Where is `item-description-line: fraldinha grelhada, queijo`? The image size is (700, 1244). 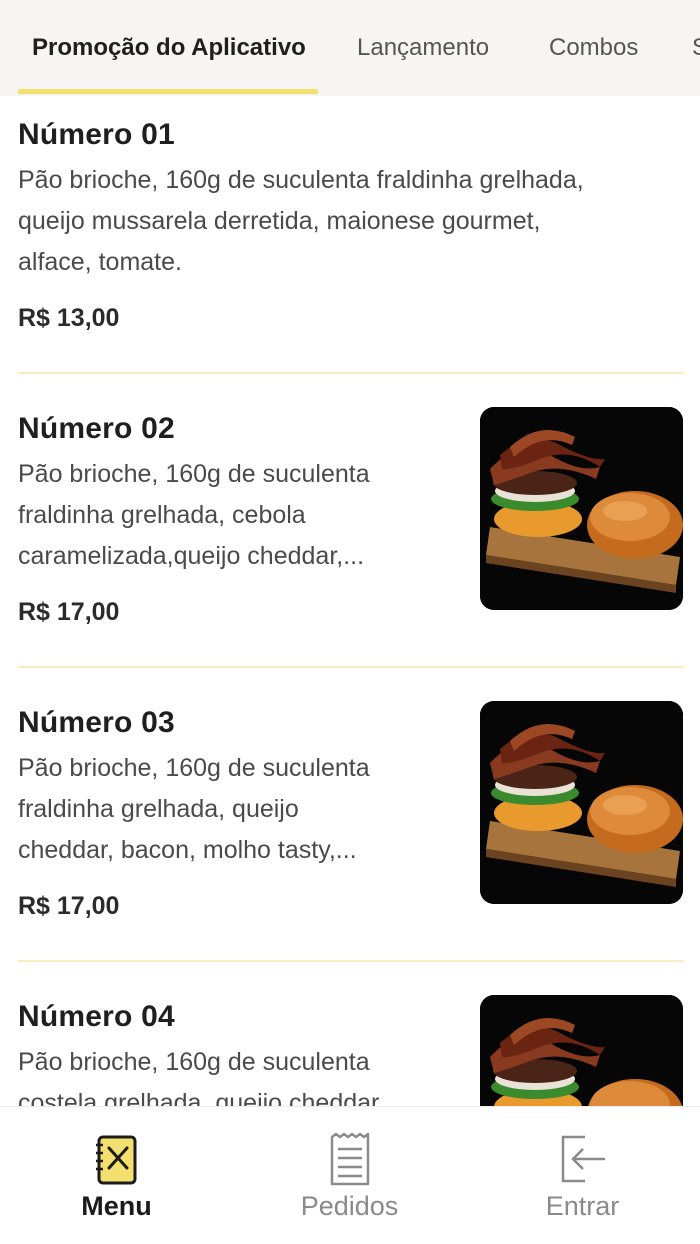
item-description-line: fraldinha grelhada, queijo is located at coordinates (158, 809).